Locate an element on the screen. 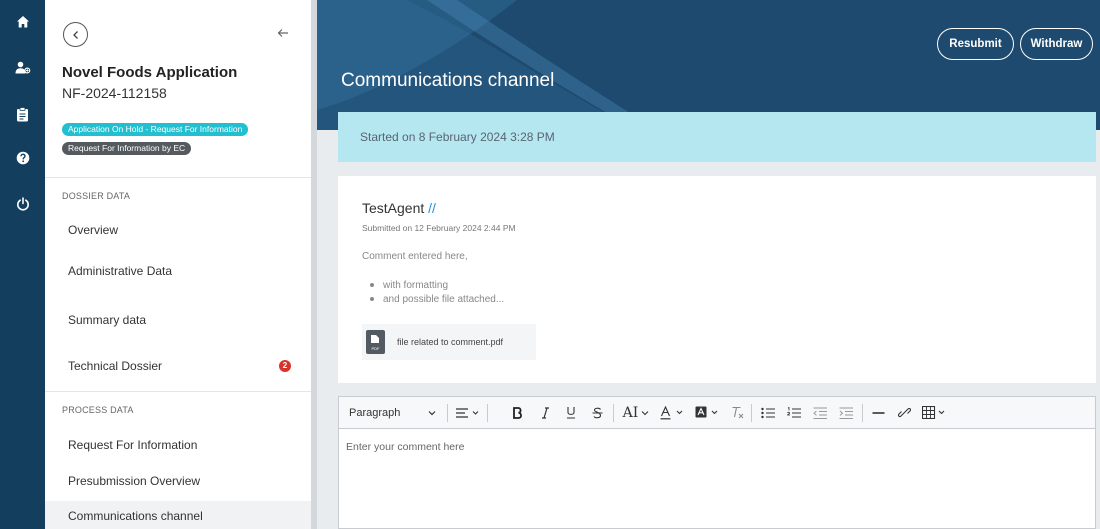  application-id: NF-2024-112158 is located at coordinates (114, 93).